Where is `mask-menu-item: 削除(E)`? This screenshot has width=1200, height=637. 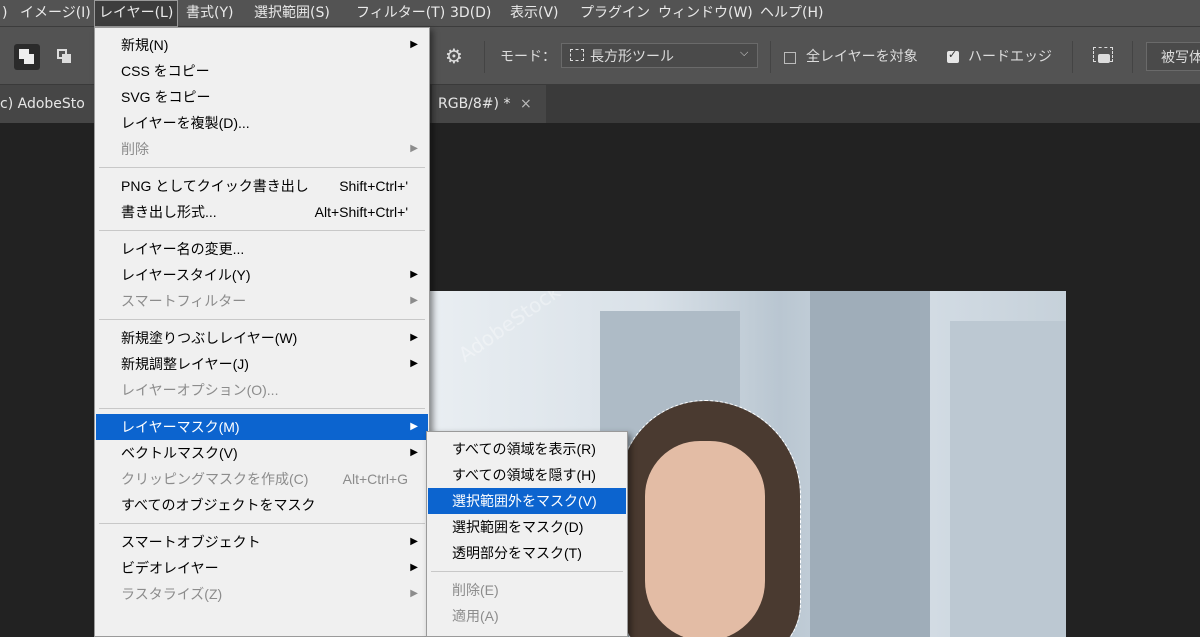 mask-menu-item: 削除(E) is located at coordinates (527, 590).